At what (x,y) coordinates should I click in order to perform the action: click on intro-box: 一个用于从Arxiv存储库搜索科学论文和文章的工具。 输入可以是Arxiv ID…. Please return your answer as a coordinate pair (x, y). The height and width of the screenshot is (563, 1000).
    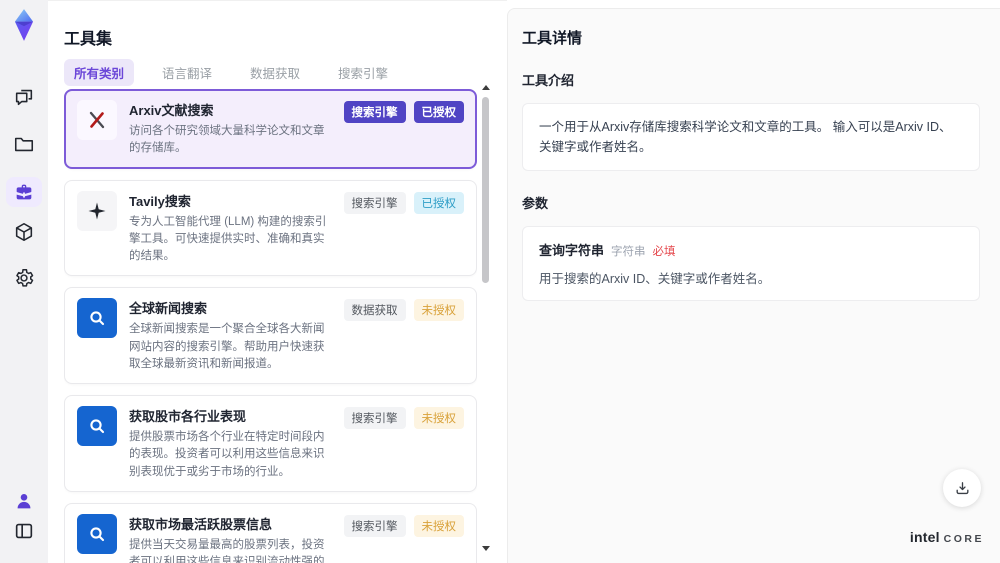
    Looking at the image, I should click on (751, 137).